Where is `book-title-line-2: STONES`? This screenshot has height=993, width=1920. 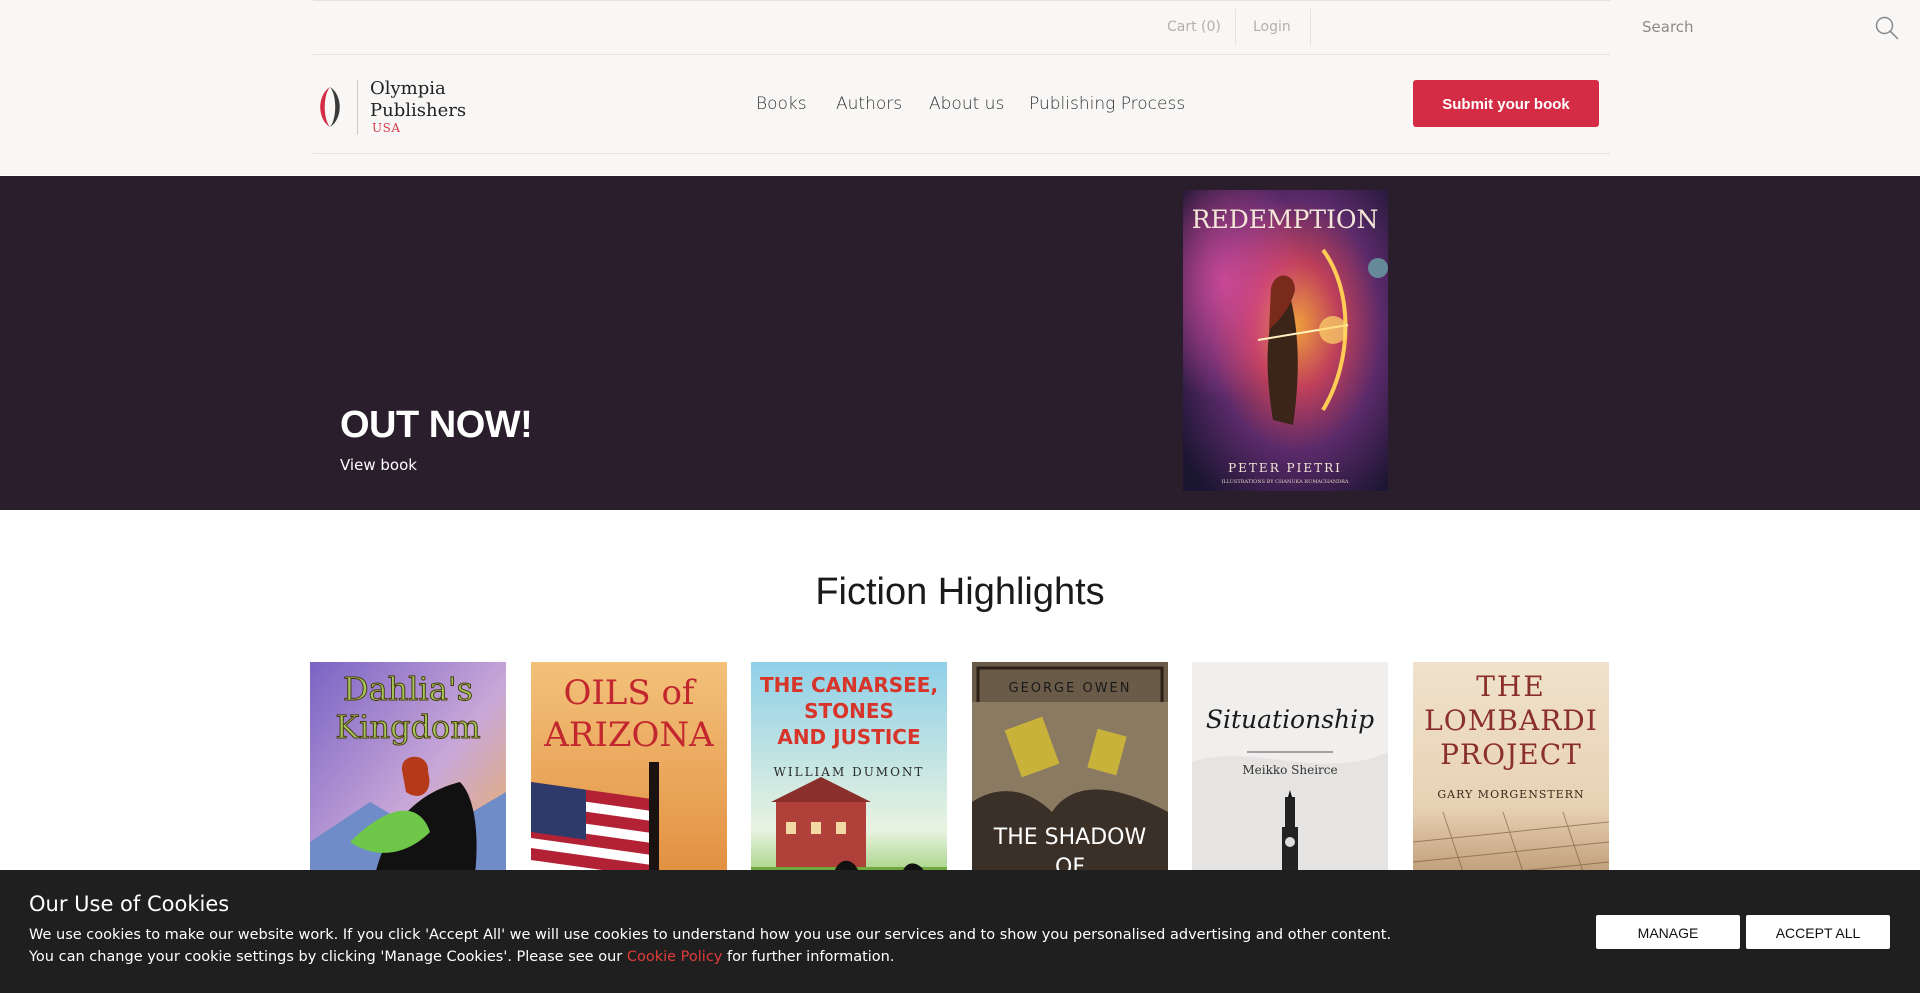
book-title-line-2: STONES is located at coordinates (849, 711).